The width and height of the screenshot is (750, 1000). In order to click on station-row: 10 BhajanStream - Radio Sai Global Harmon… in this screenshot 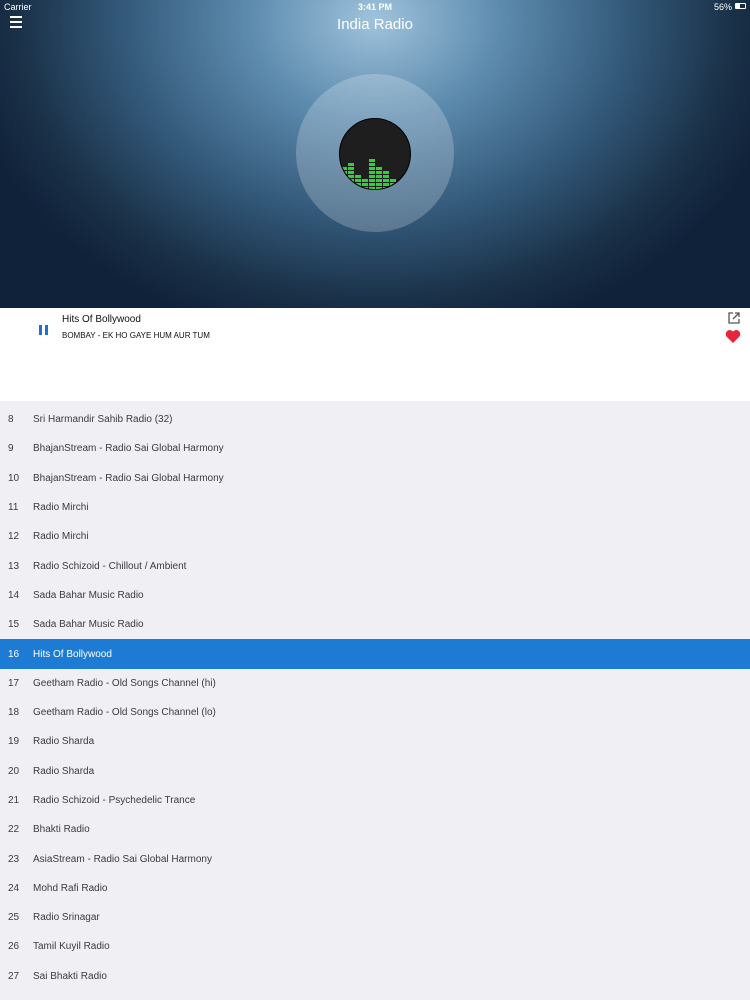, I will do `click(375, 478)`.